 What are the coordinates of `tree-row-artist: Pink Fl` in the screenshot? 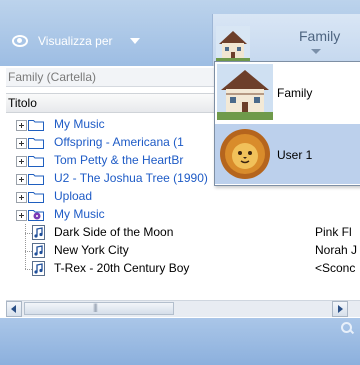 It's located at (333, 232).